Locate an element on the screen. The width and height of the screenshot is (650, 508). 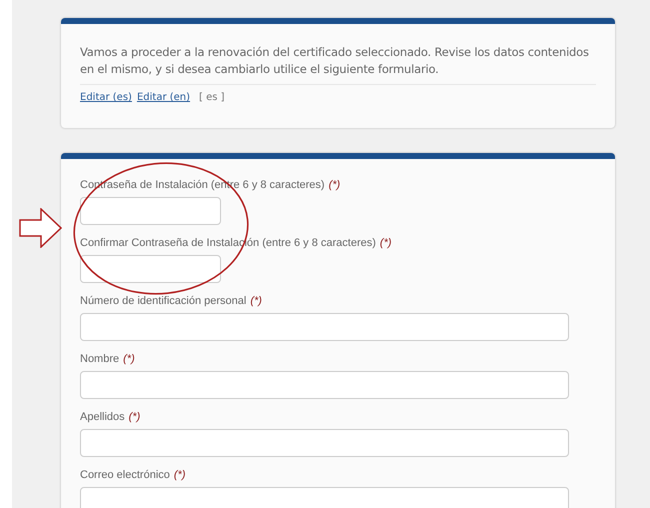
edit-link: Editar (es) is located at coordinates (106, 97).